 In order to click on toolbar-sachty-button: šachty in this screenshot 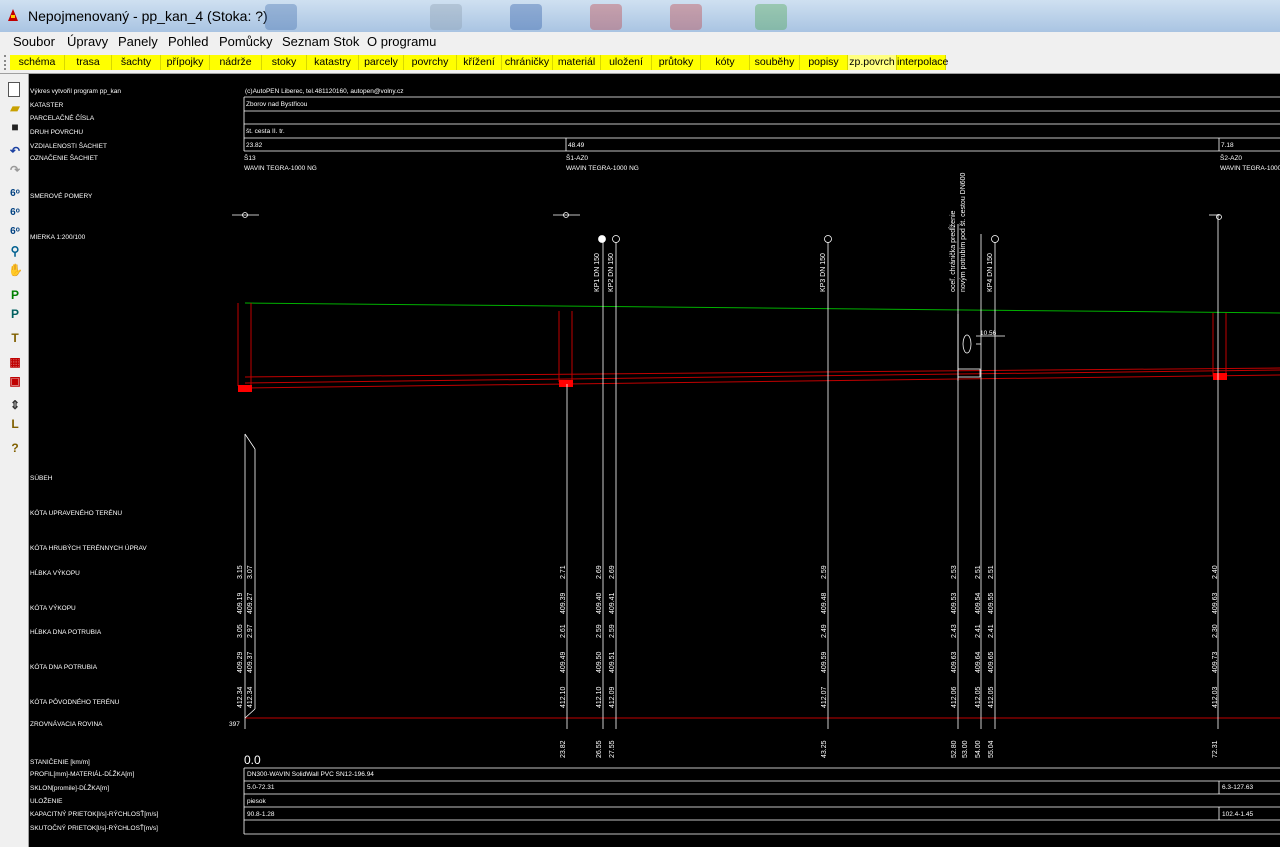, I will do `click(136, 62)`.